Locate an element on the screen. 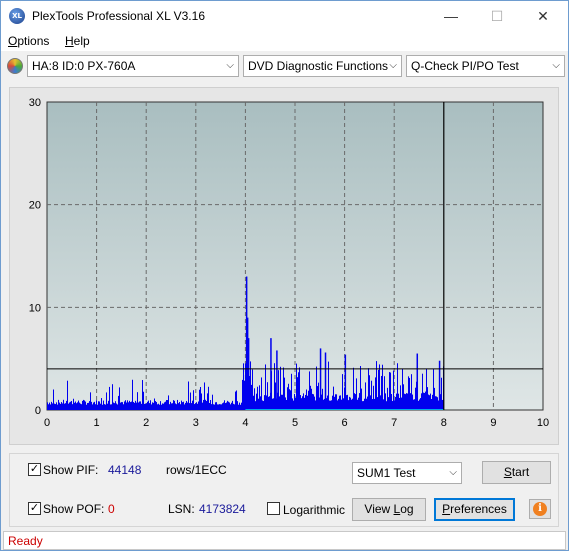  sum-test-select: SUM1 Test ⌵ is located at coordinates (407, 473).